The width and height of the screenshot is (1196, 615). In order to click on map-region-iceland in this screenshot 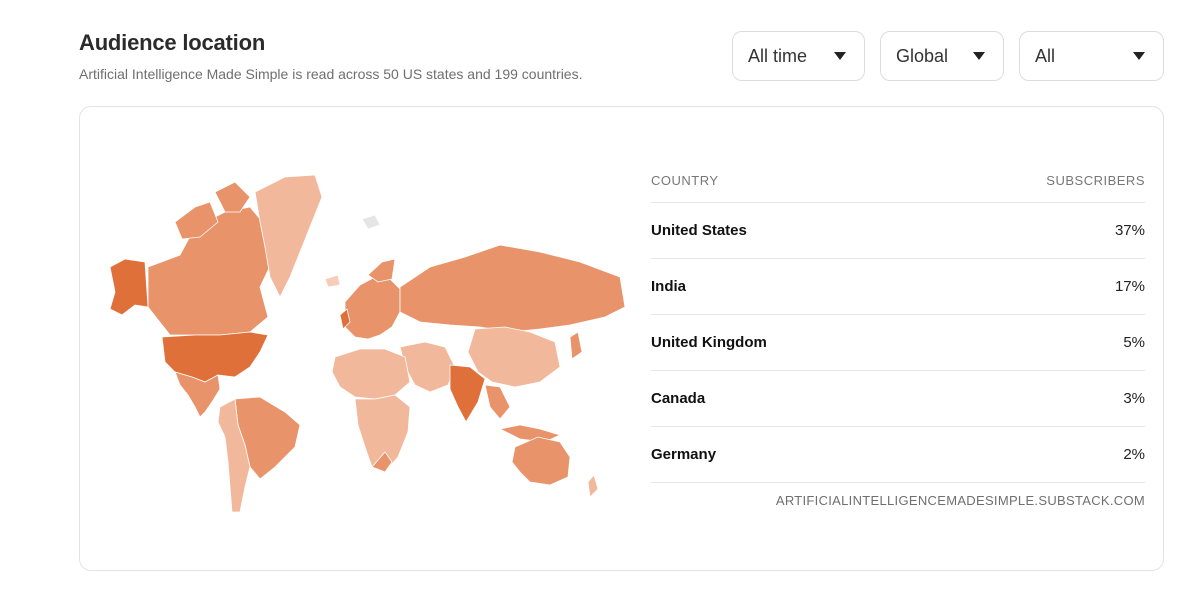, I will do `click(332, 281)`.